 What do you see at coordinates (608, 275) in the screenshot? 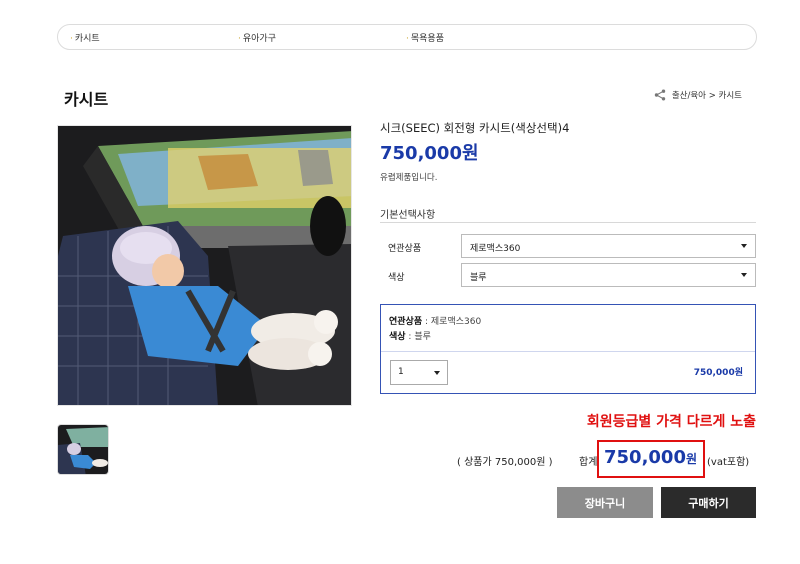
I see `color-select: 블루` at bounding box center [608, 275].